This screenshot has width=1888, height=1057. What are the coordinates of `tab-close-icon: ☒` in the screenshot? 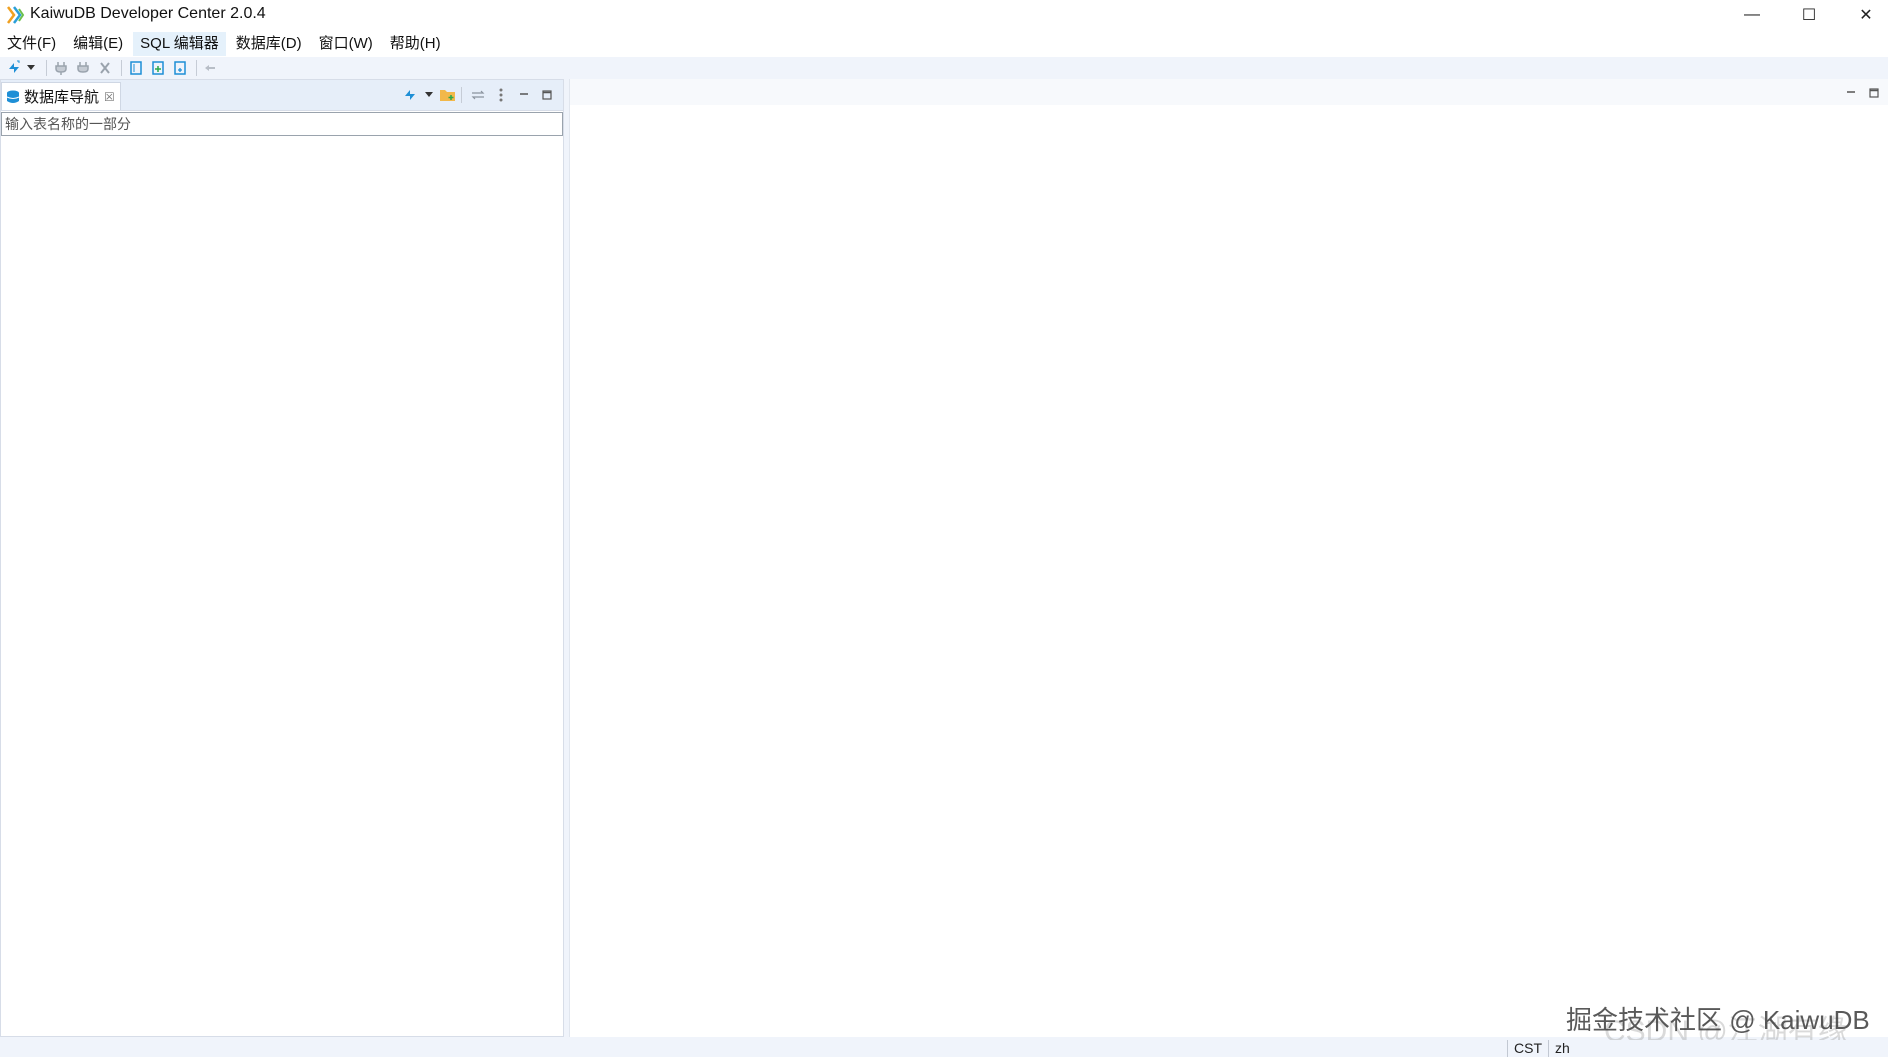 It's located at (109, 97).